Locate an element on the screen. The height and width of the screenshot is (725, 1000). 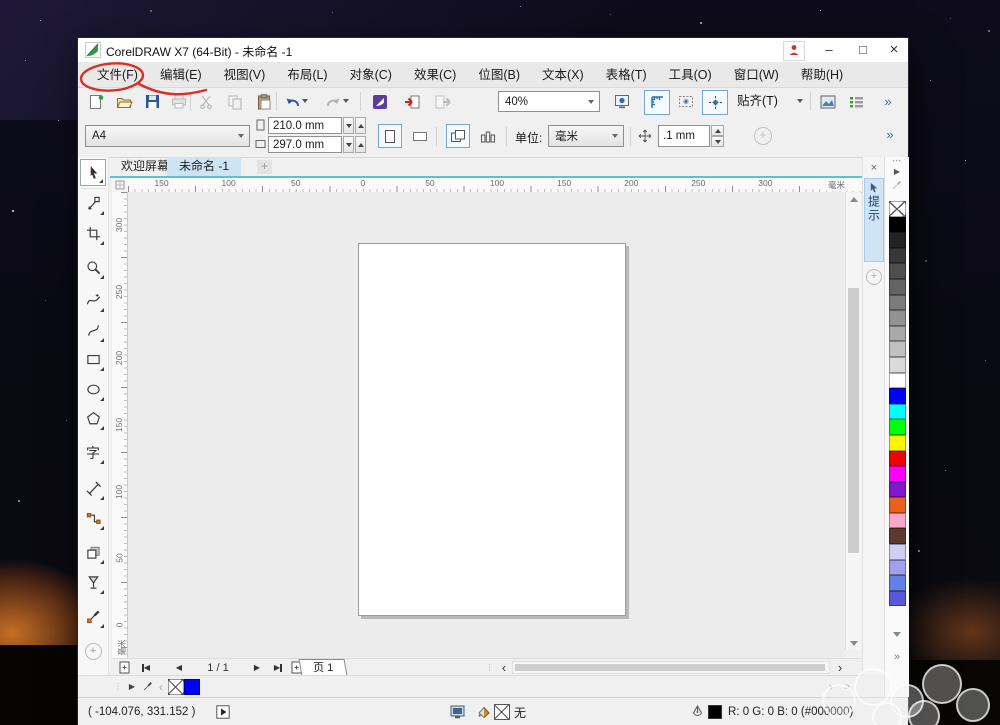
page-height-input: 297.0 mm is located at coordinates (305, 144).